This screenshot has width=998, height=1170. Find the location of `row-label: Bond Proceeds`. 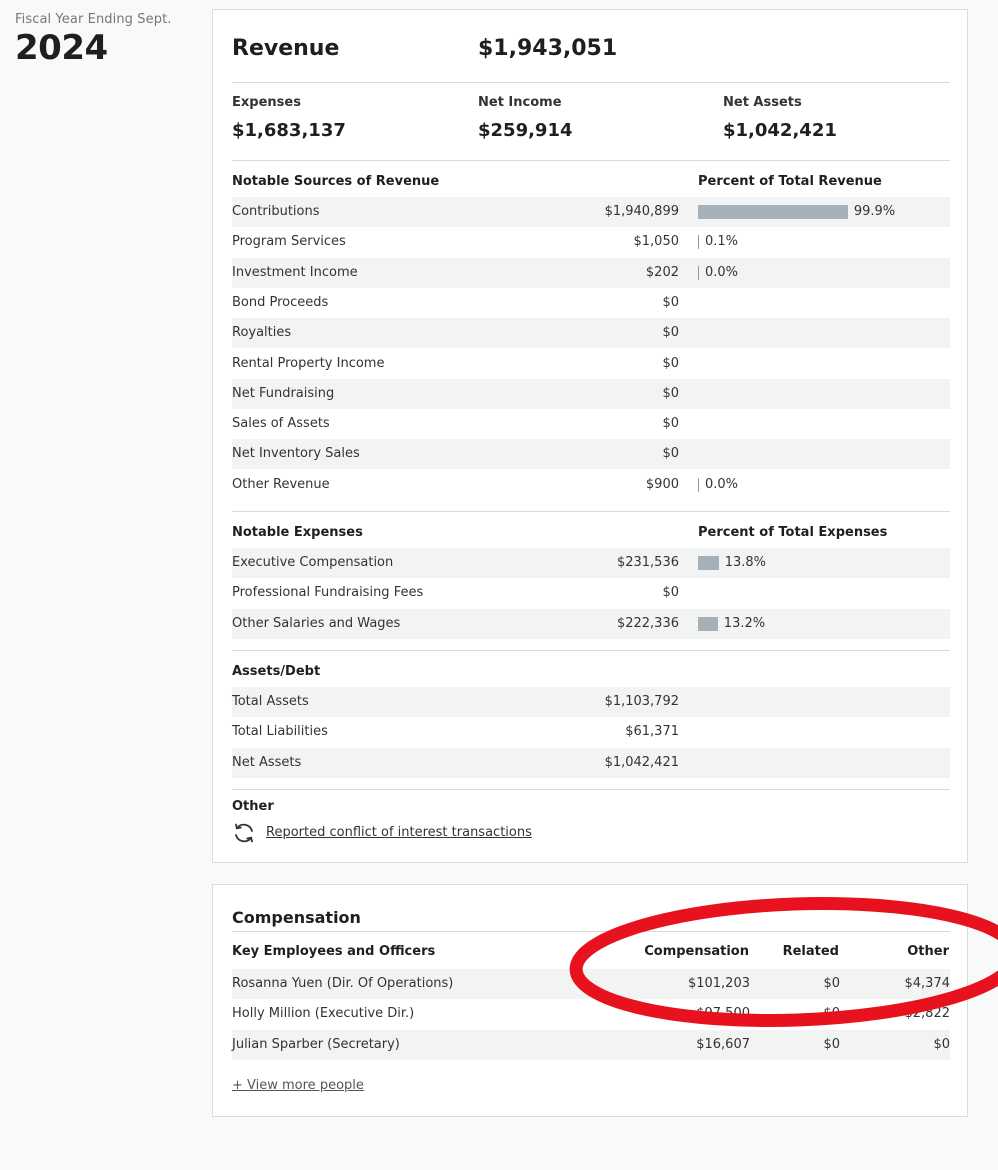

row-label: Bond Proceeds is located at coordinates (280, 302).